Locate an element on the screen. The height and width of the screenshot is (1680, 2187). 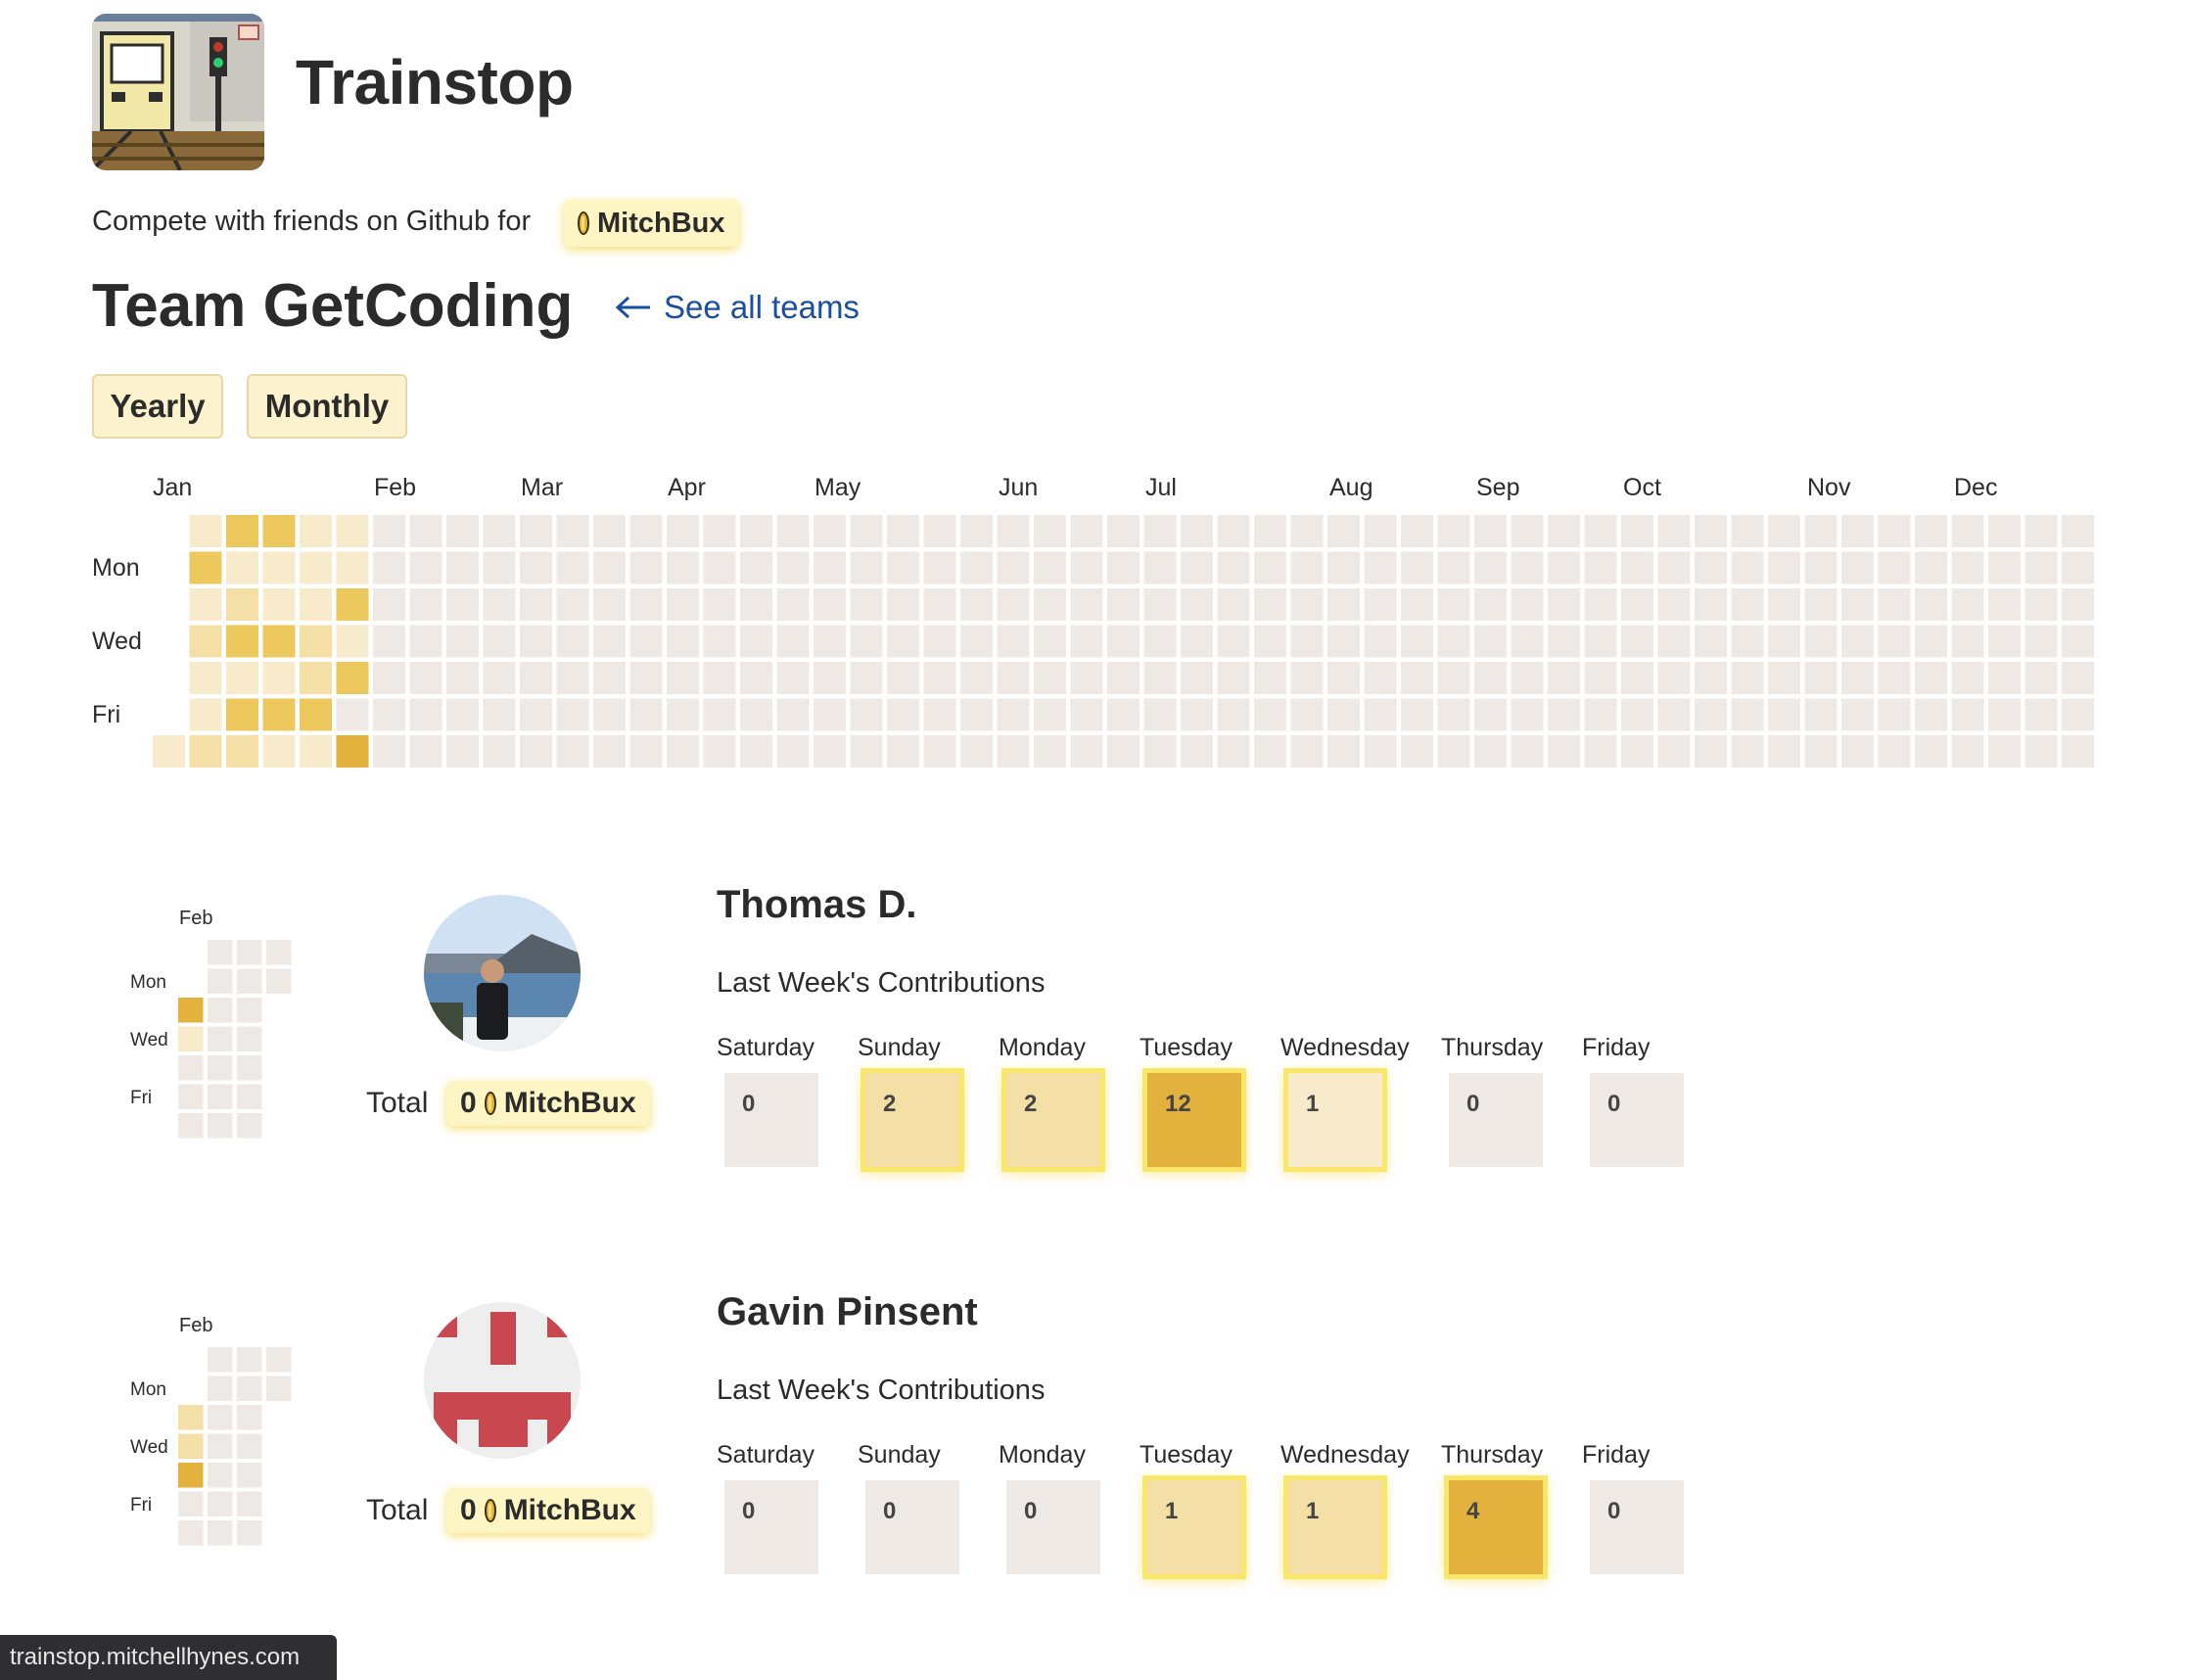
tagline: Compete with friends on Github for is located at coordinates (312, 221).